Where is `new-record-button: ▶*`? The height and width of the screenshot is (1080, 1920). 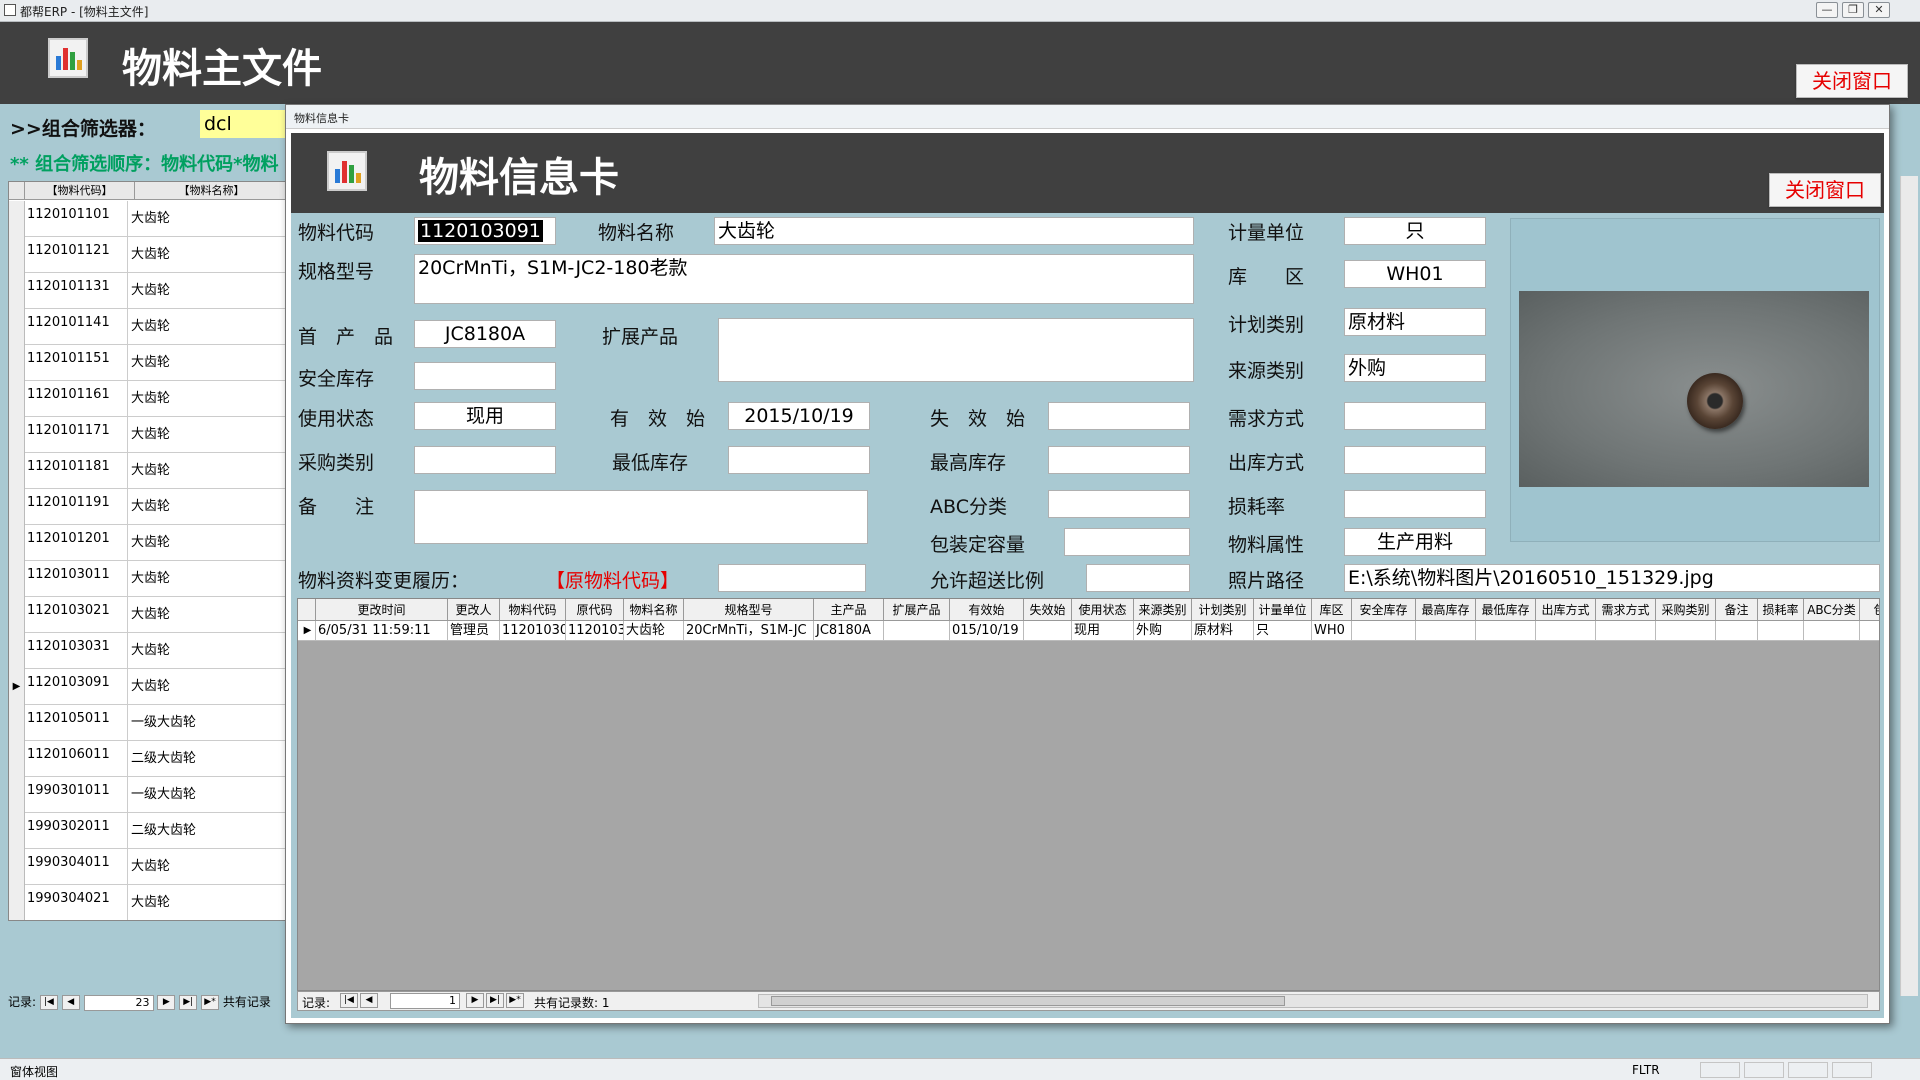
new-record-button: ▶* is located at coordinates (210, 1002).